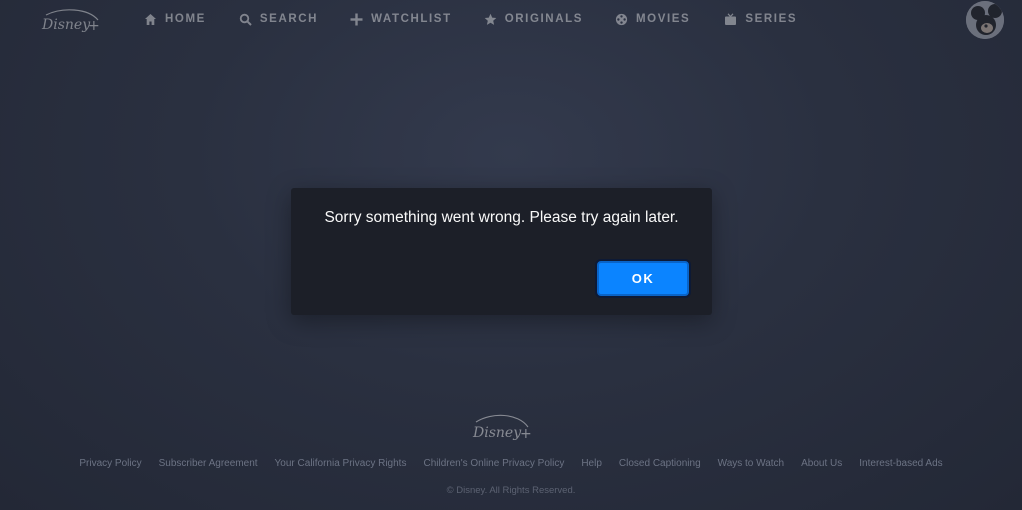 This screenshot has width=1022, height=510. I want to click on nav-movies: MOVIES, so click(652, 19).